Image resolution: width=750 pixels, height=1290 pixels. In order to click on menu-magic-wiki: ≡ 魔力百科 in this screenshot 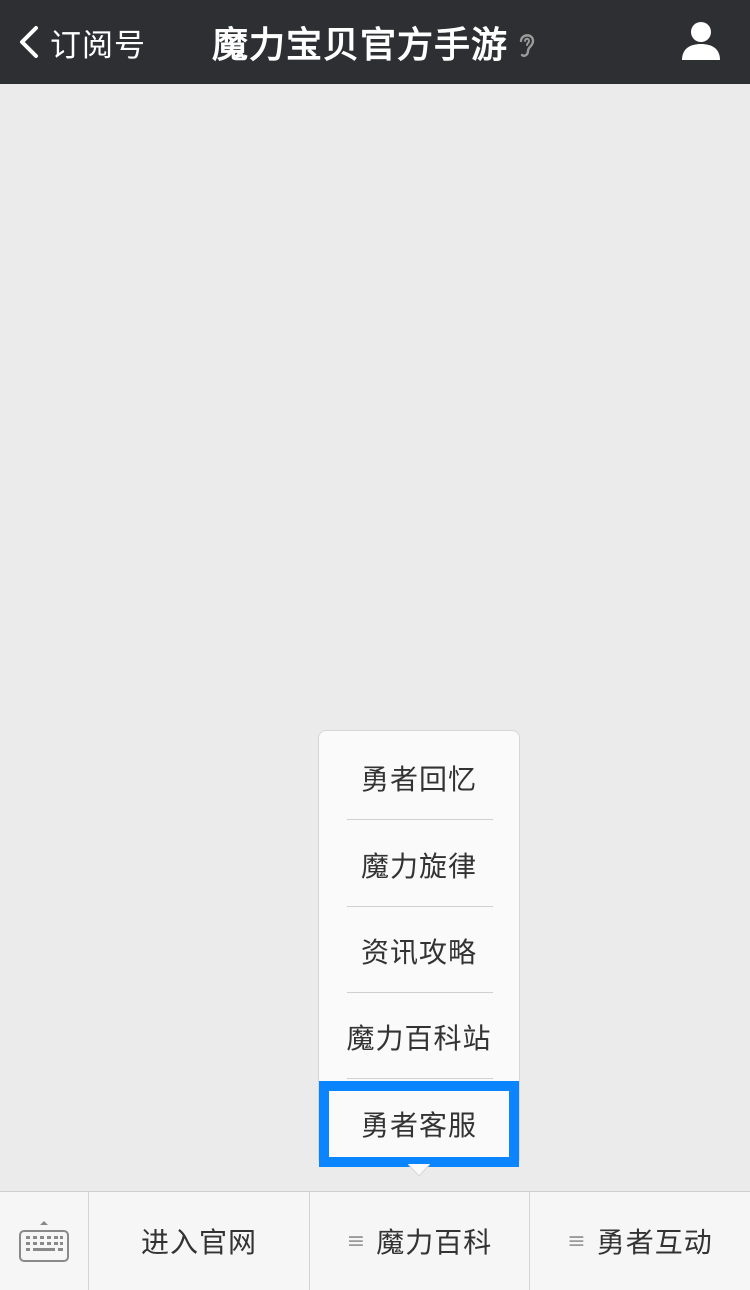, I will do `click(419, 1241)`.